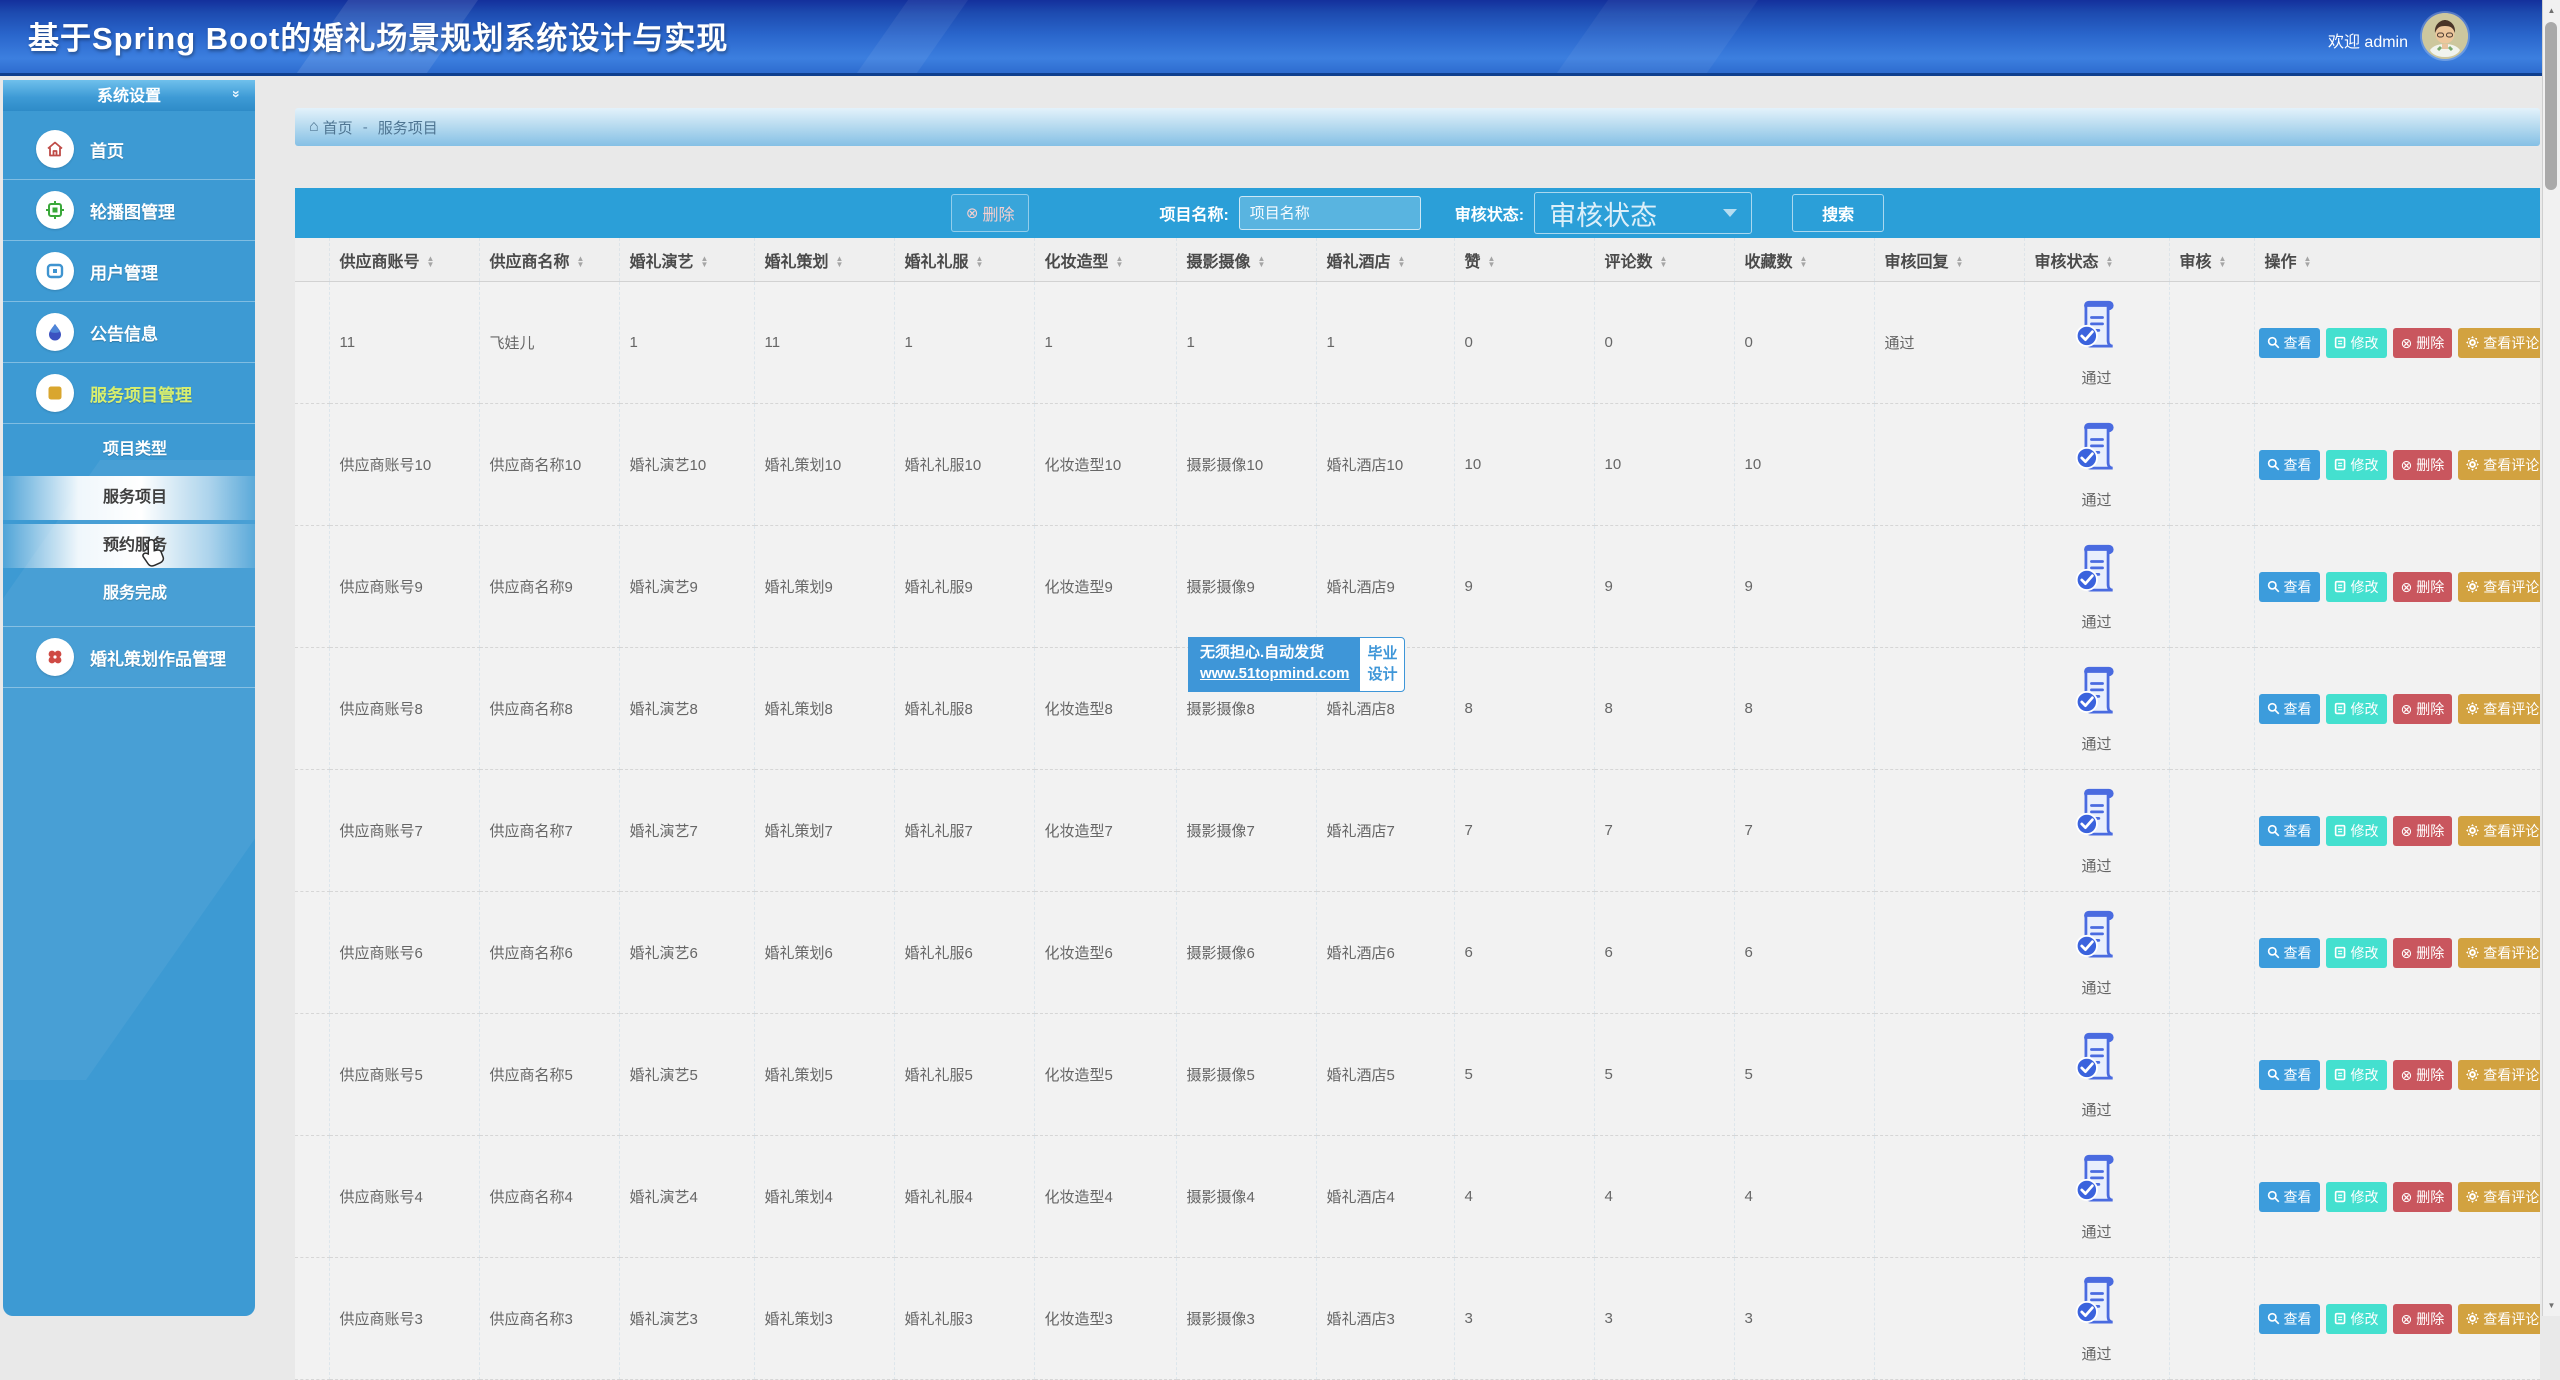  Describe the element at coordinates (2551, 1305) in the screenshot. I see `scroll-down-arrow: ▼` at that location.